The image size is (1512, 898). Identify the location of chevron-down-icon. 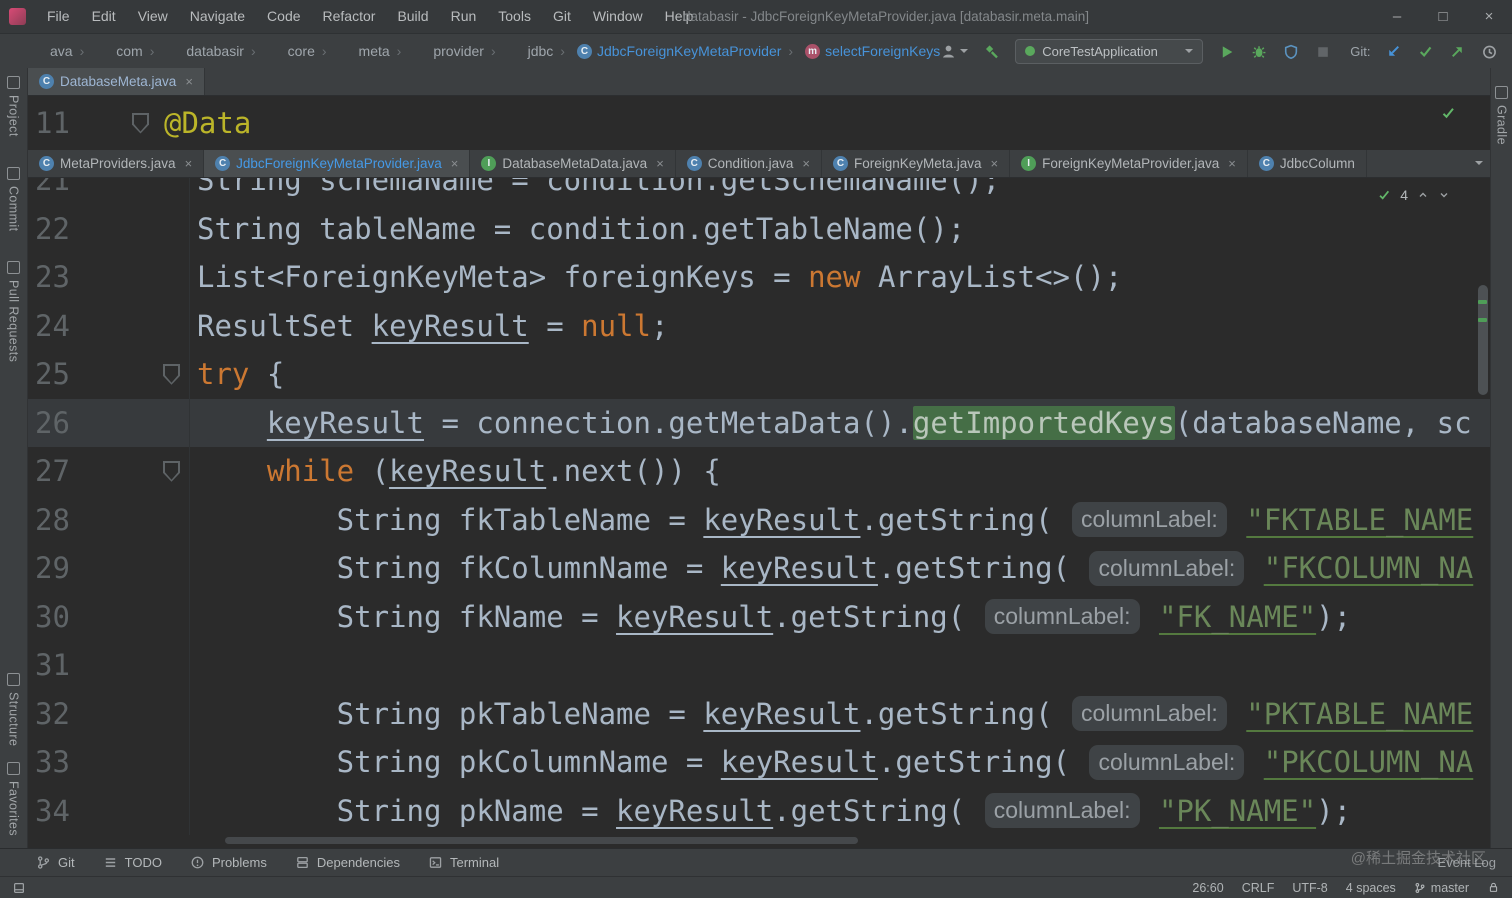
(964, 51).